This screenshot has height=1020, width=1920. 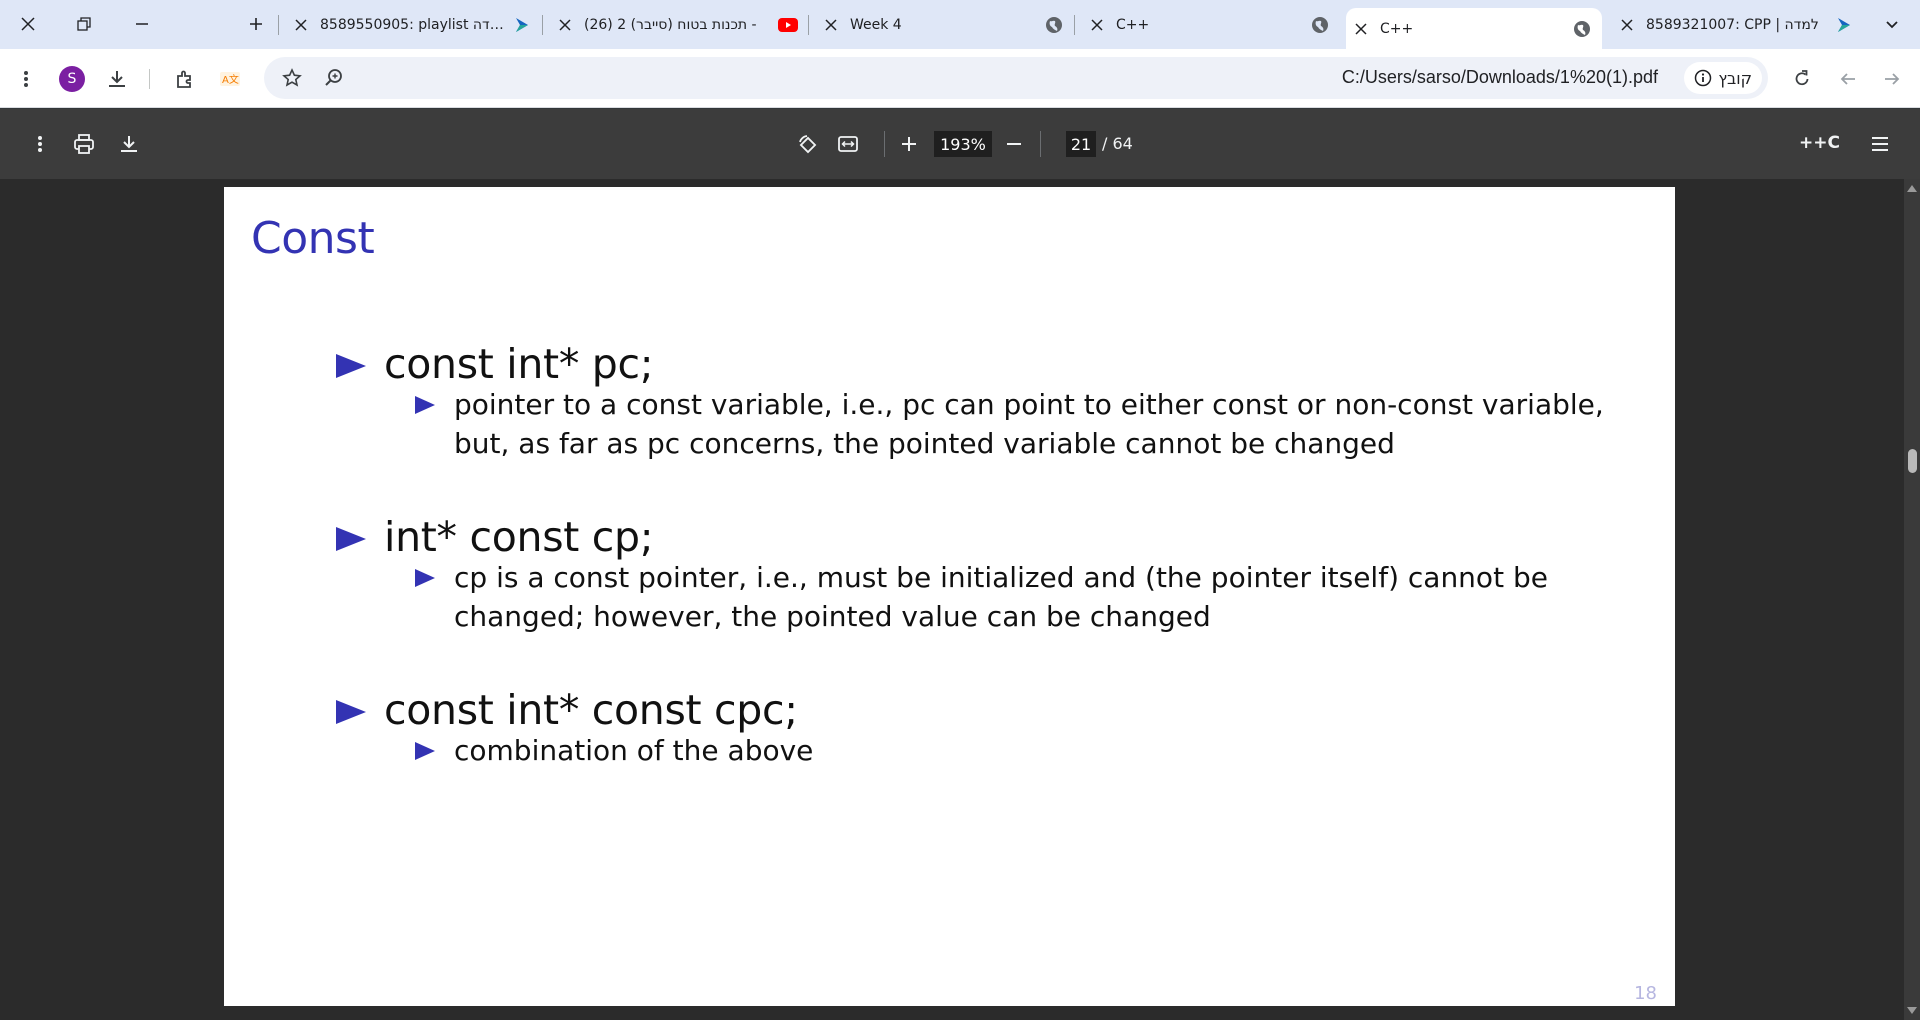 What do you see at coordinates (945, 24) in the screenshot?
I see `tab-week-4: Week 4` at bounding box center [945, 24].